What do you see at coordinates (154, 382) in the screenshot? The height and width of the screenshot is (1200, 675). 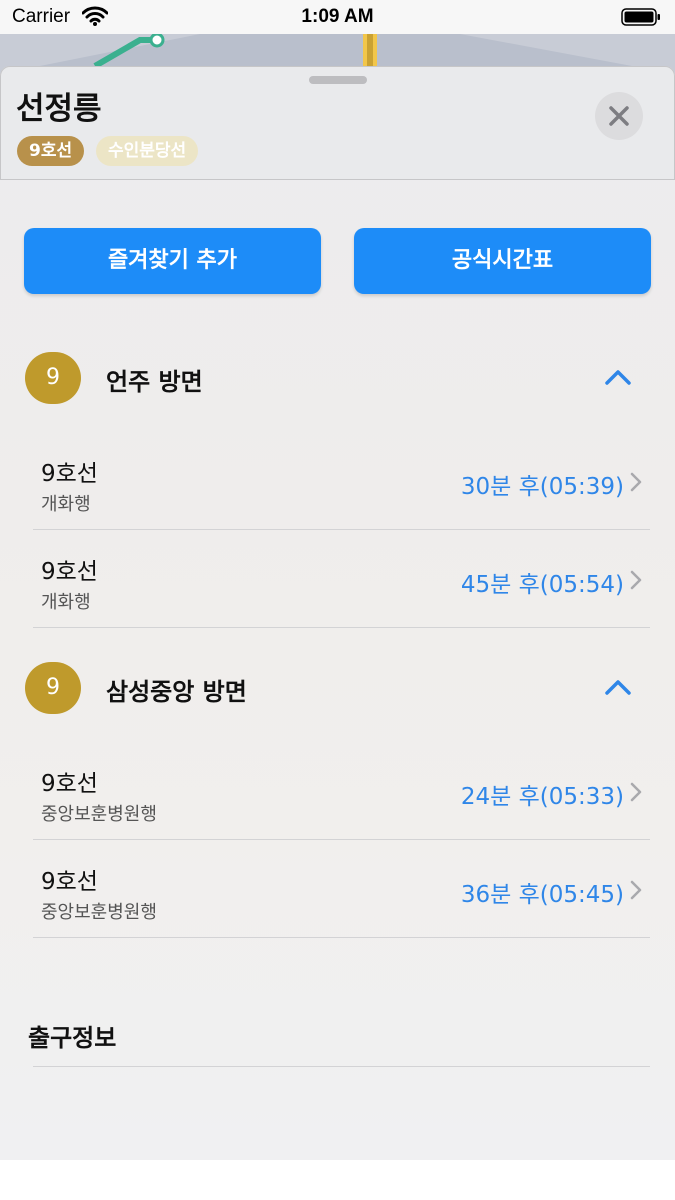 I see `direction-title: 언주 방면` at bounding box center [154, 382].